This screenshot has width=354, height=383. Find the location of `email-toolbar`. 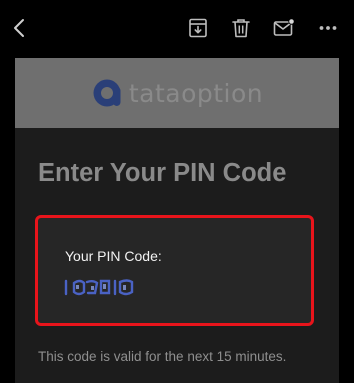

email-toolbar is located at coordinates (177, 28).